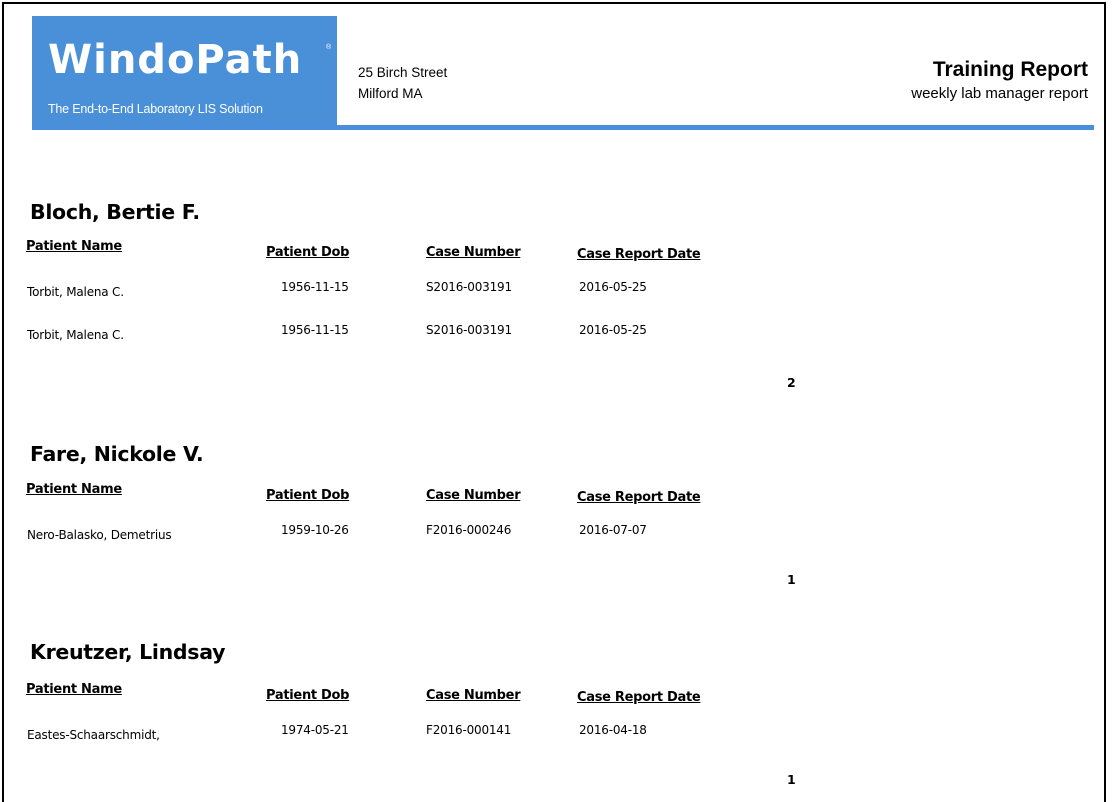 The height and width of the screenshot is (802, 1112). What do you see at coordinates (469, 730) in the screenshot?
I see `cell-case-number: F2016-000141` at bounding box center [469, 730].